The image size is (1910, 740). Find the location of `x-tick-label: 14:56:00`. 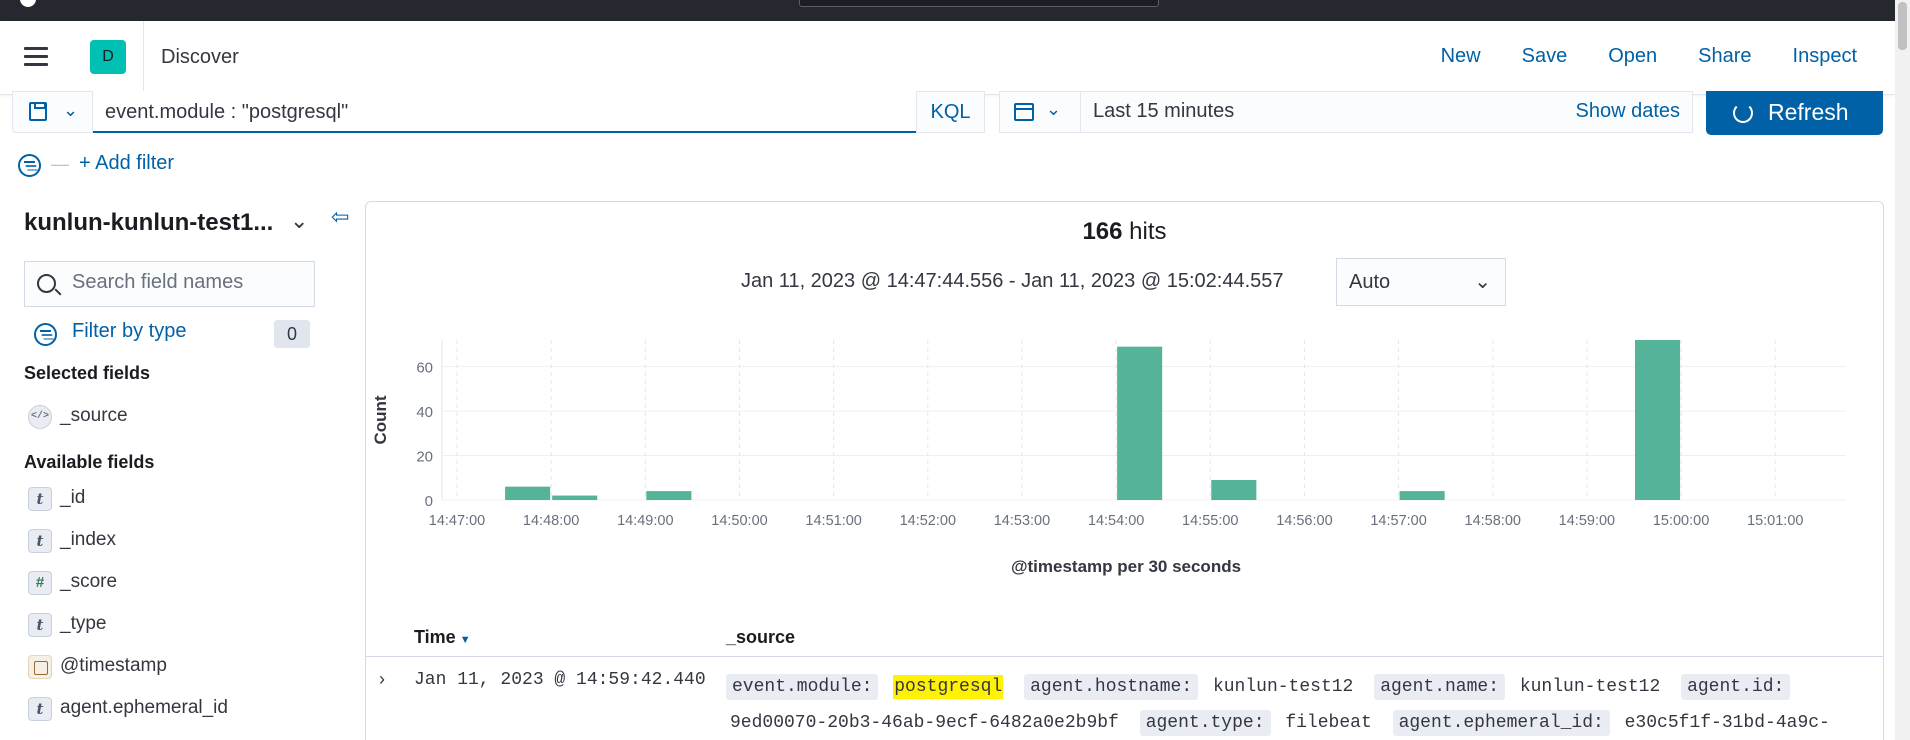

x-tick-label: 14:56:00 is located at coordinates (1304, 521).